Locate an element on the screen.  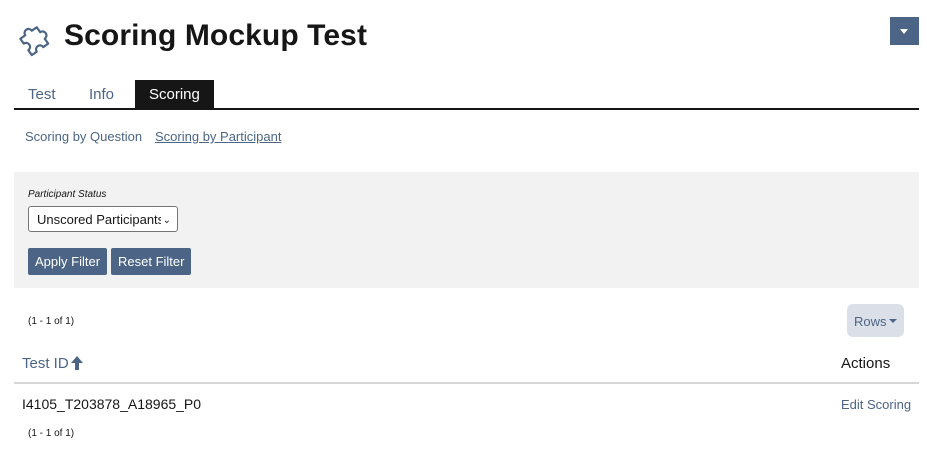
subtab-scoring-by-participant: Scoring by Participant is located at coordinates (218, 136).